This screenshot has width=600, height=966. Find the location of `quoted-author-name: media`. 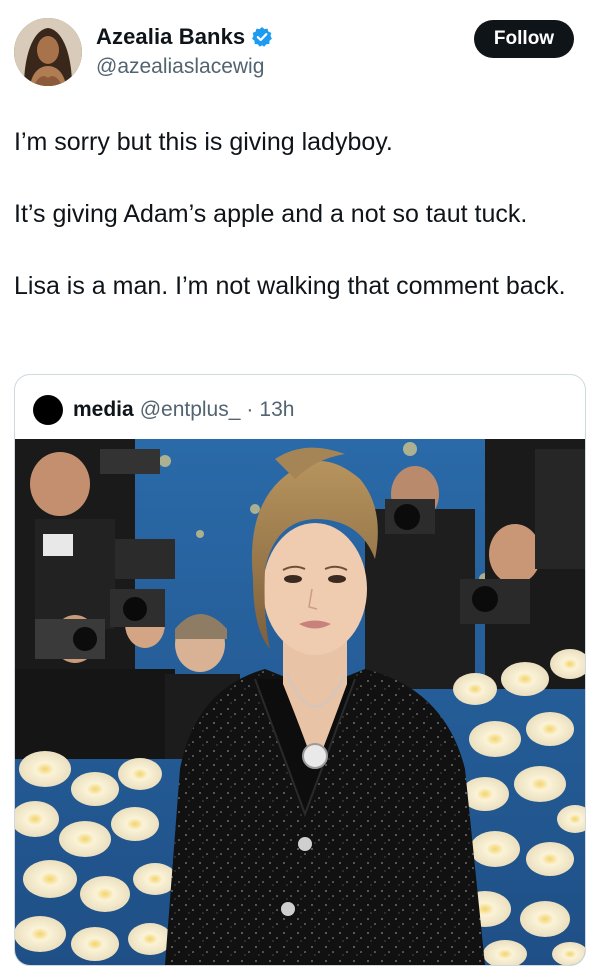

quoted-author-name: media is located at coordinates (103, 410).